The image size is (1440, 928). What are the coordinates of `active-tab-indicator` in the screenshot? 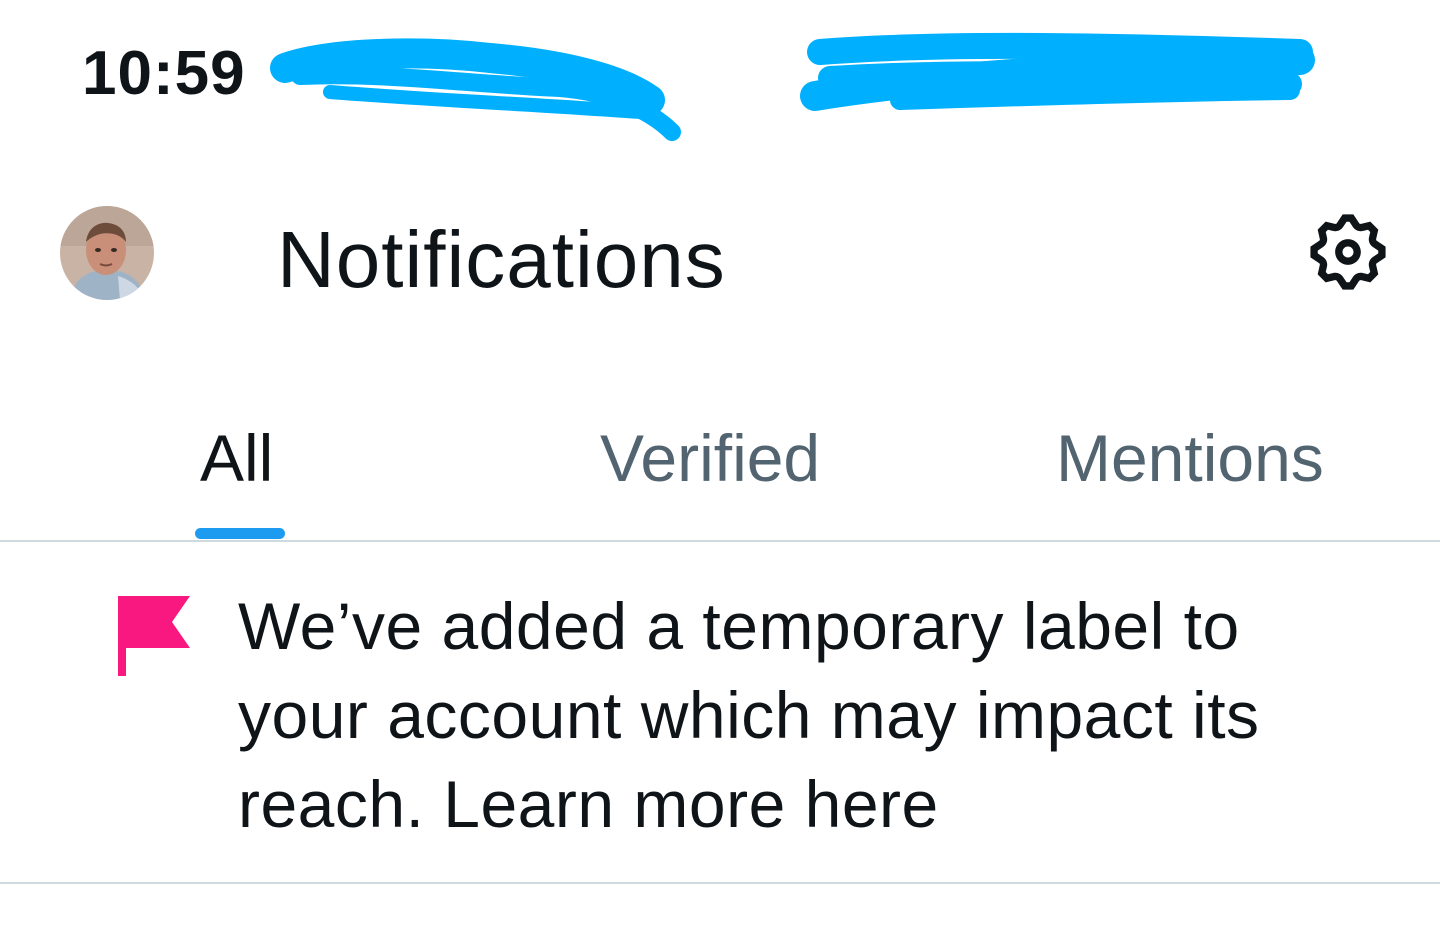 It's located at (240, 533).